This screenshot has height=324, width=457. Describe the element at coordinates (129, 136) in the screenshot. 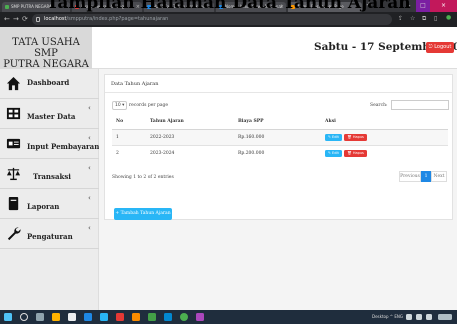

I see `cell-no: 1` at that location.